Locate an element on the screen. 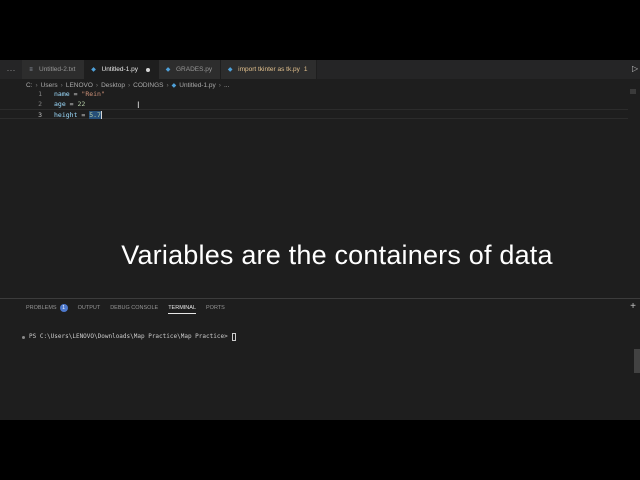 The image size is (640, 480). line-number: 1 is located at coordinates (40, 94).